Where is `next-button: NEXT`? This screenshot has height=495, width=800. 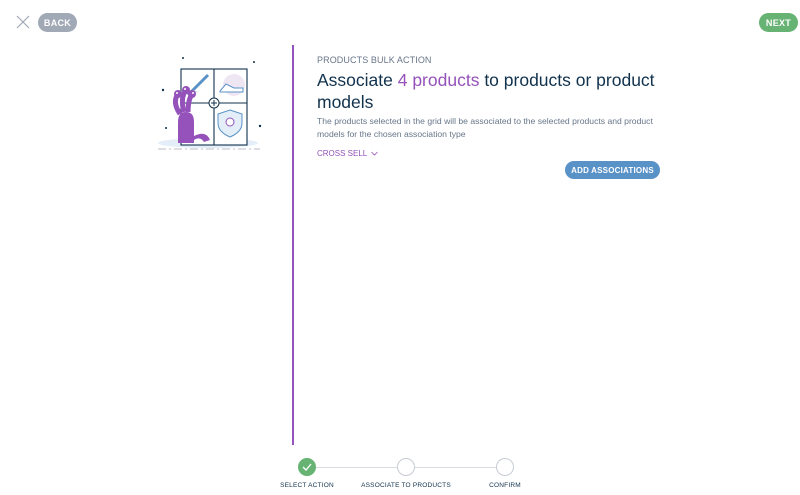 next-button: NEXT is located at coordinates (778, 22).